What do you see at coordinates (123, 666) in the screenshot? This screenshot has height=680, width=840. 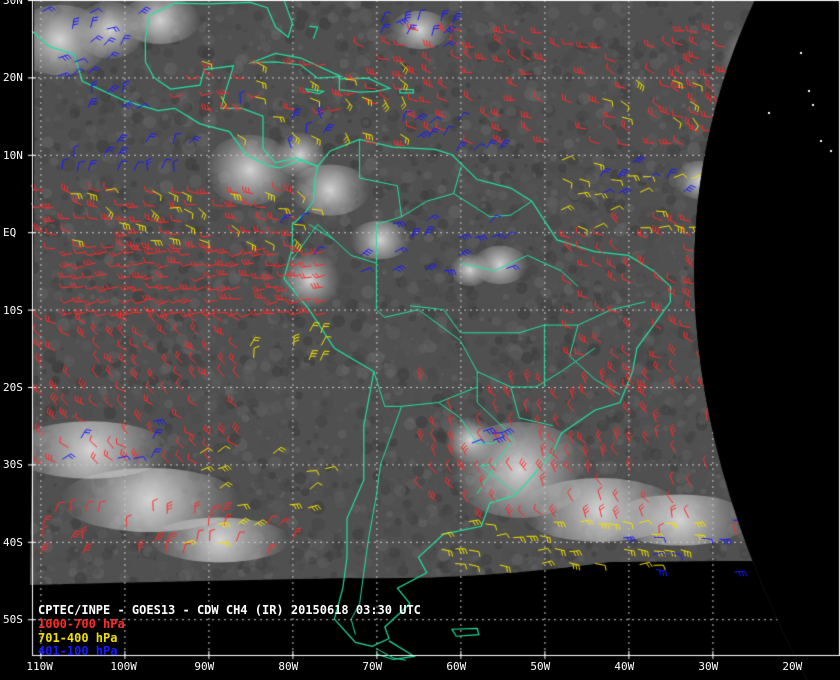 I see `lon-label: 100W` at bounding box center [123, 666].